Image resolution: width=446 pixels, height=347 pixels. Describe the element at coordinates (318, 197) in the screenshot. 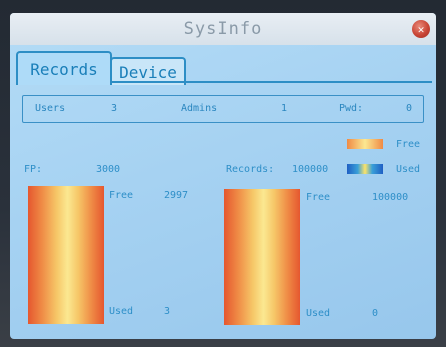

I see `records-free-label: Free` at that location.